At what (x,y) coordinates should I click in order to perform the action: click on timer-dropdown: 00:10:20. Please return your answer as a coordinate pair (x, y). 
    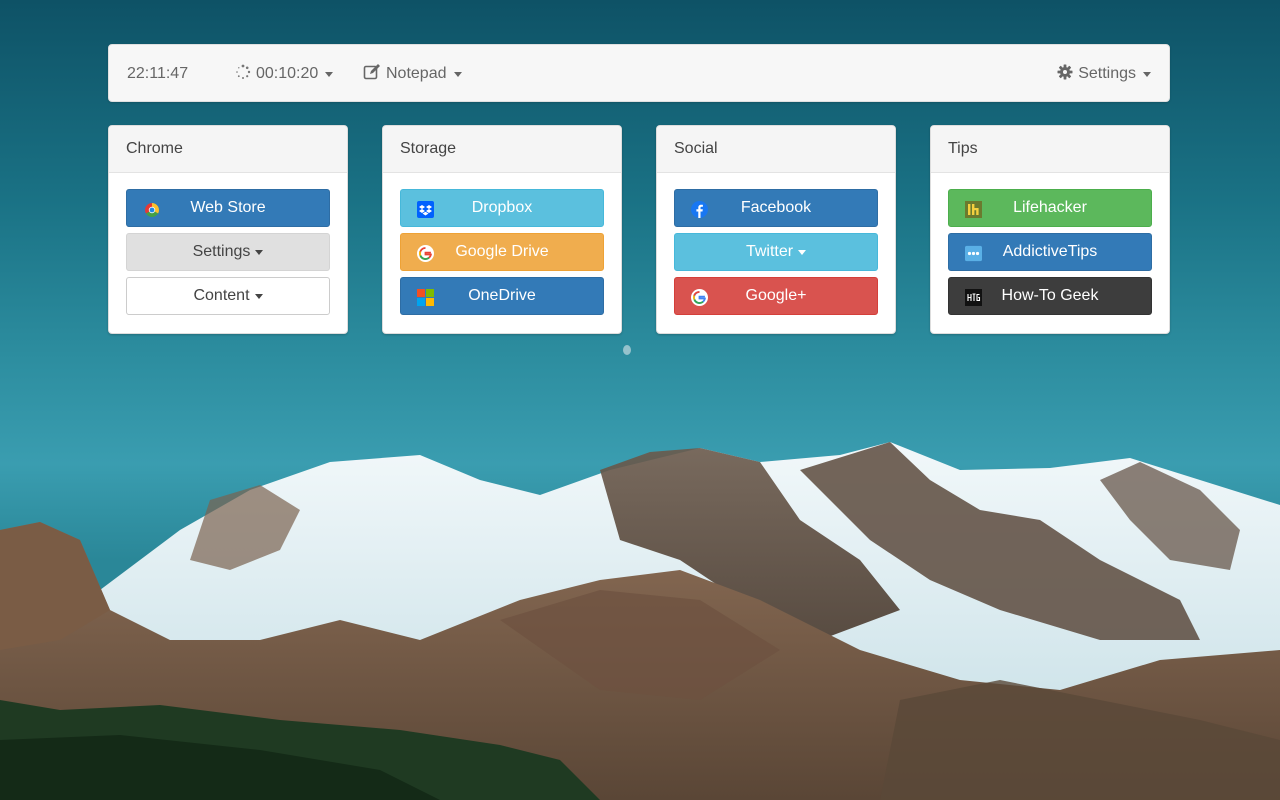
    Looking at the image, I should click on (284, 74).